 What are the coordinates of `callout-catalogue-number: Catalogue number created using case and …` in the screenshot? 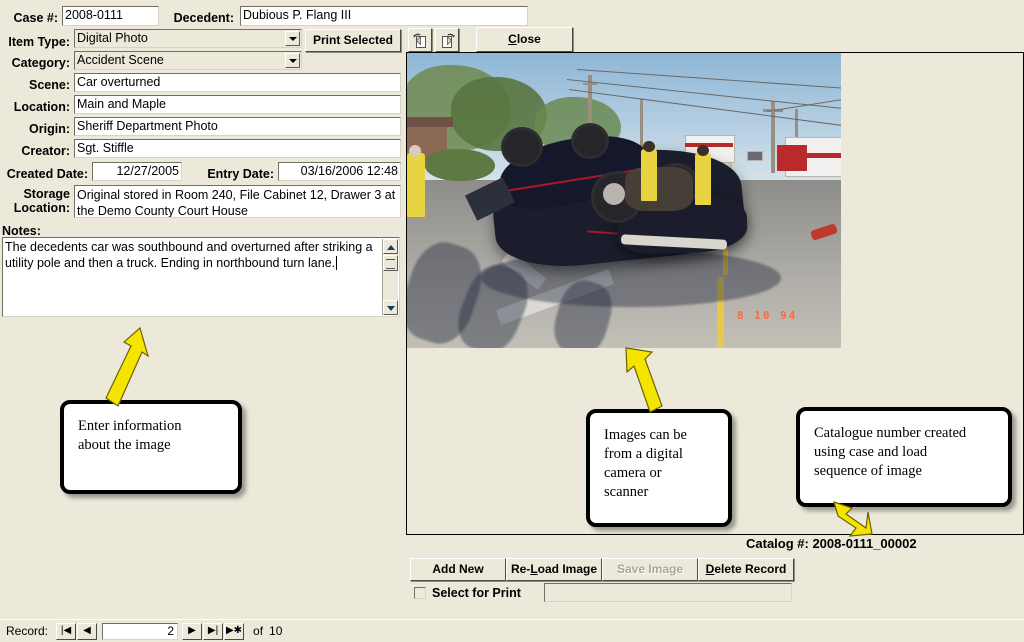 It's located at (904, 457).